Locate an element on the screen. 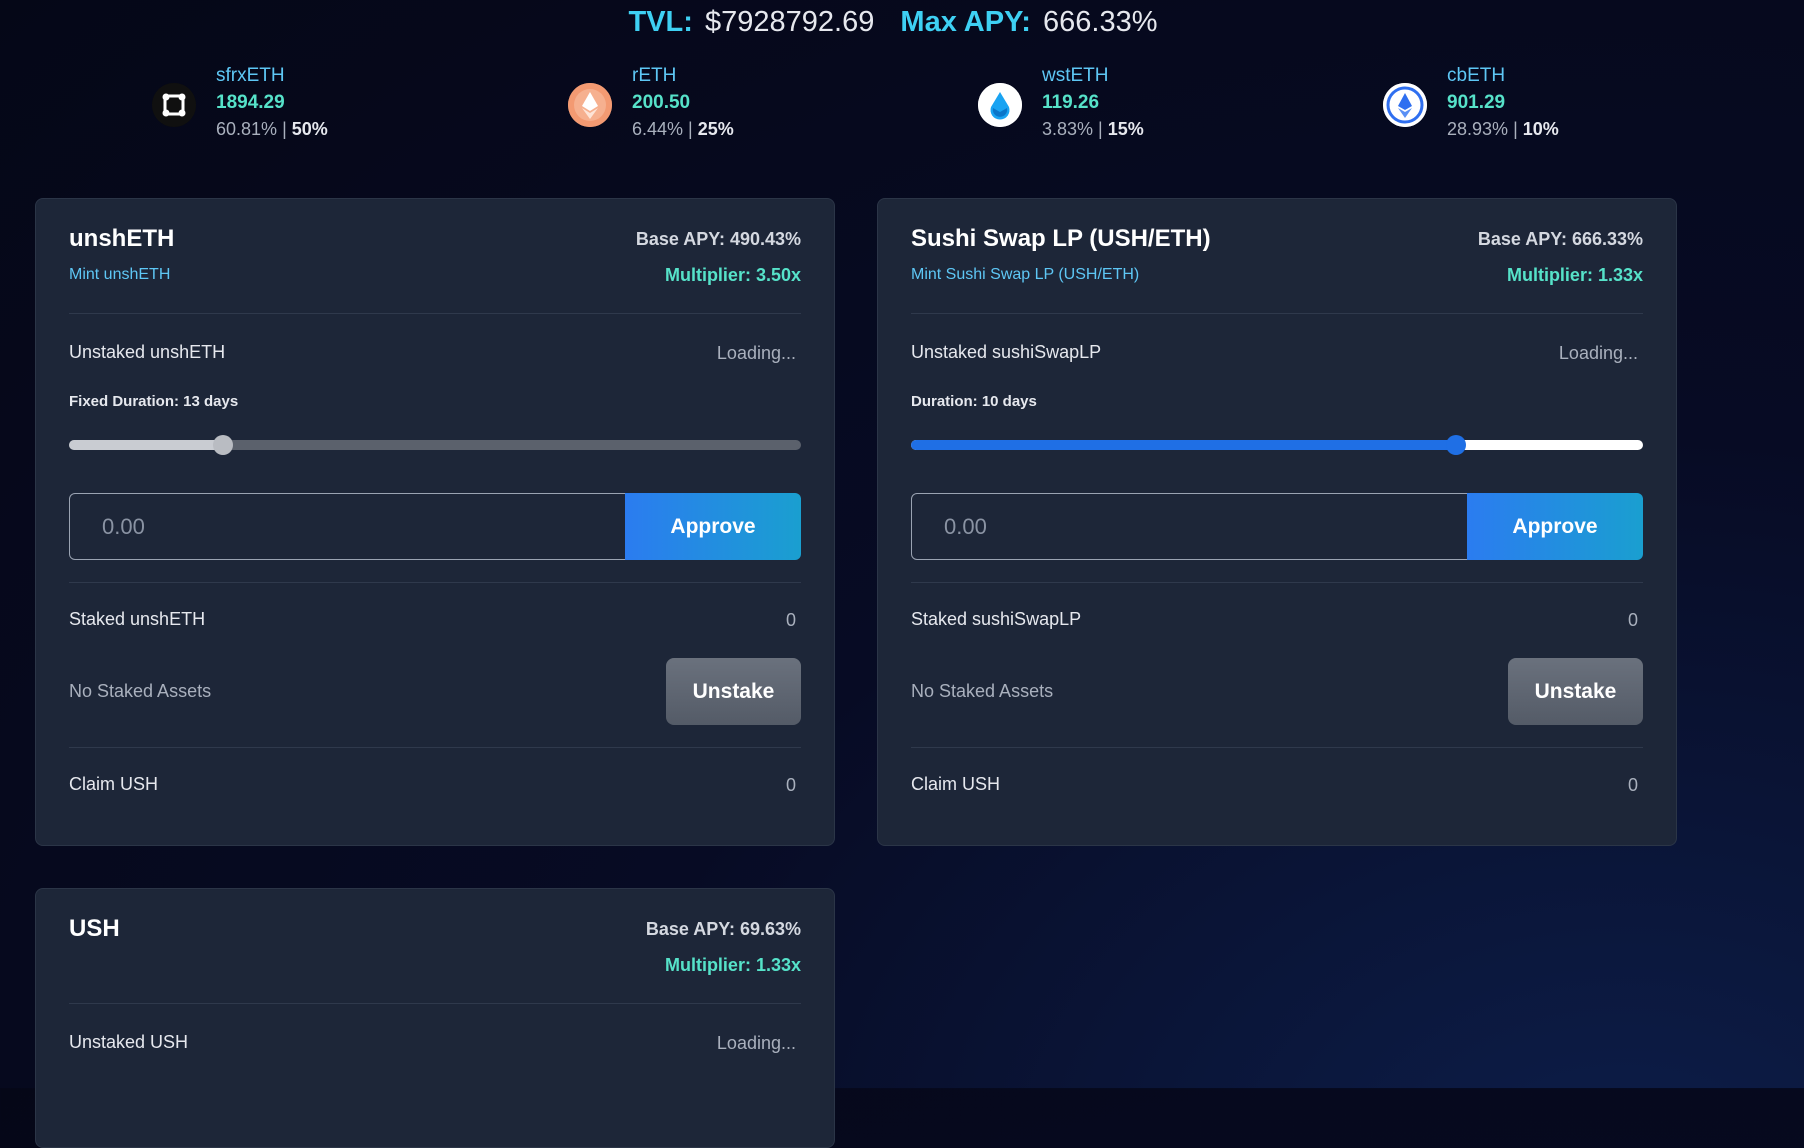 This screenshot has height=1148, width=1804. token-name: rETH is located at coordinates (654, 75).